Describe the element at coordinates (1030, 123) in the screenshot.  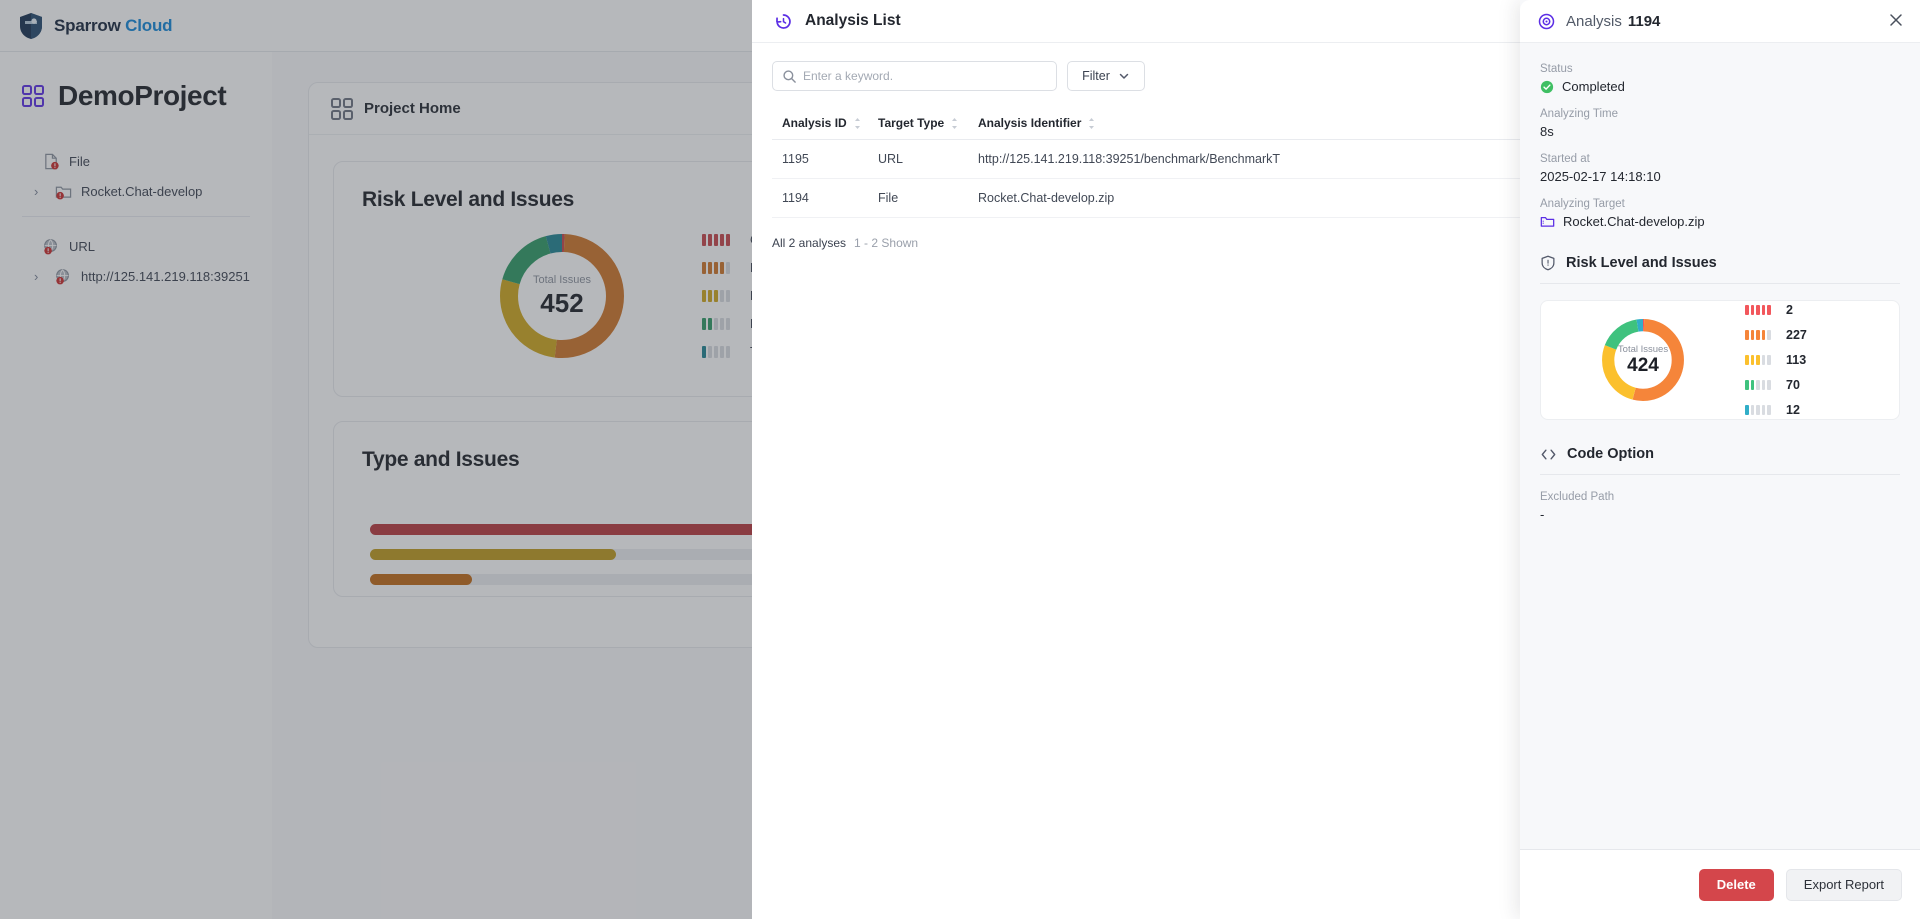
I see `column-header-label: Analysis Identifier` at that location.